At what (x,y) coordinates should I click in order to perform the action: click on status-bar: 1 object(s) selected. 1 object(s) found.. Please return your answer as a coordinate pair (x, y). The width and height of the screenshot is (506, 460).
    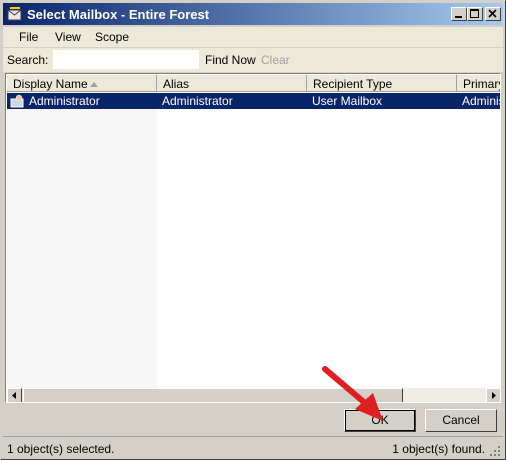
    Looking at the image, I should click on (253, 447).